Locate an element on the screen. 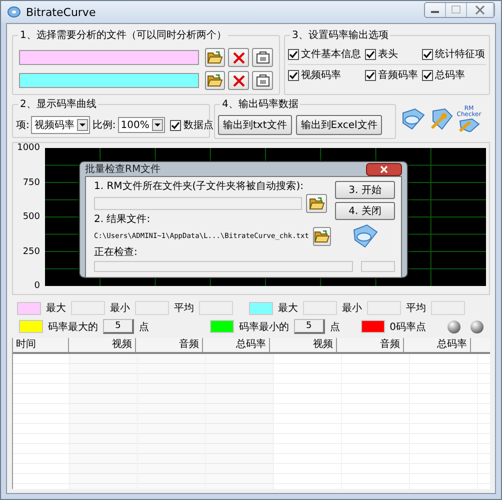 The height and width of the screenshot is (500, 502). folder-field is located at coordinates (198, 203).